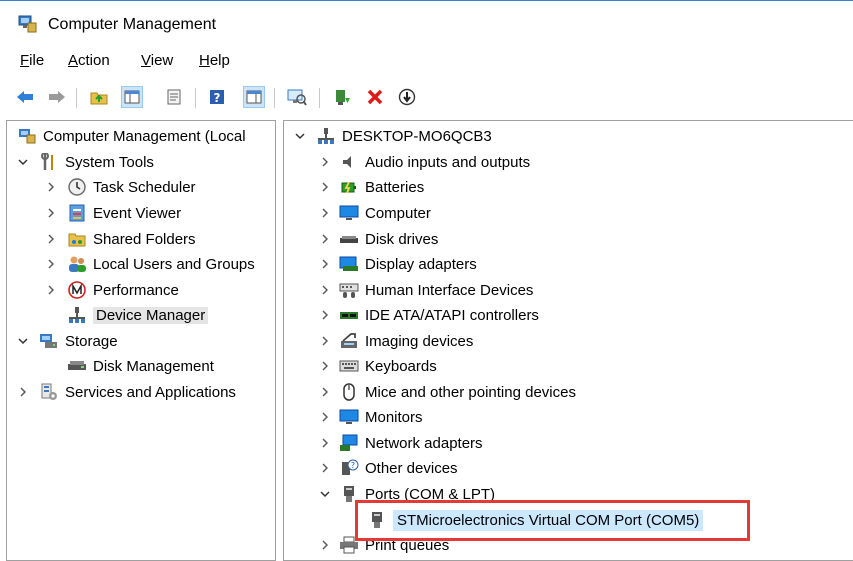 This screenshot has height=561, width=853. What do you see at coordinates (120, 239) in the screenshot?
I see `tree-item-shared-folders: Shared Folders` at bounding box center [120, 239].